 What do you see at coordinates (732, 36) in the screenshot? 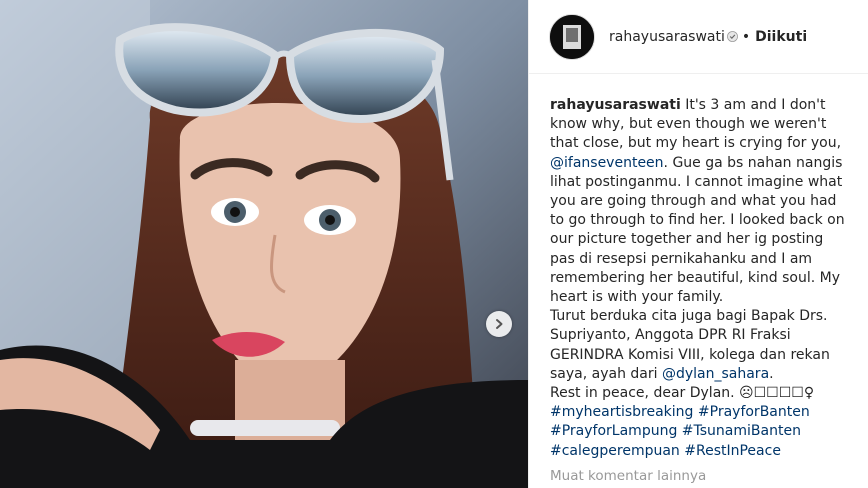
I see `verified-badge-icon` at bounding box center [732, 36].